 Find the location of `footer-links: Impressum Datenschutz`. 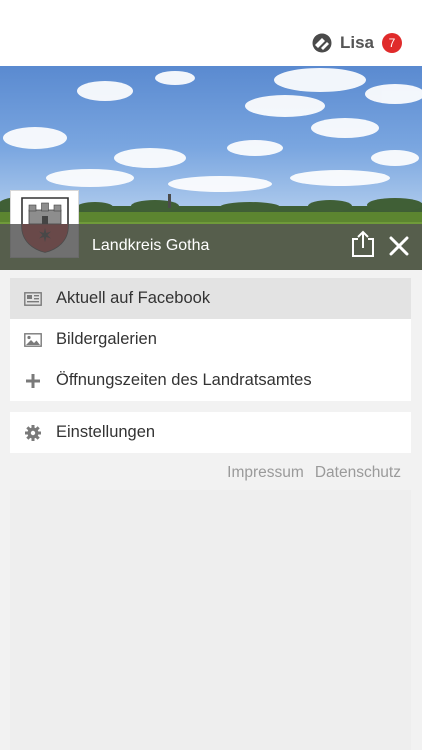

footer-links: Impressum Datenschutz is located at coordinates (314, 473).